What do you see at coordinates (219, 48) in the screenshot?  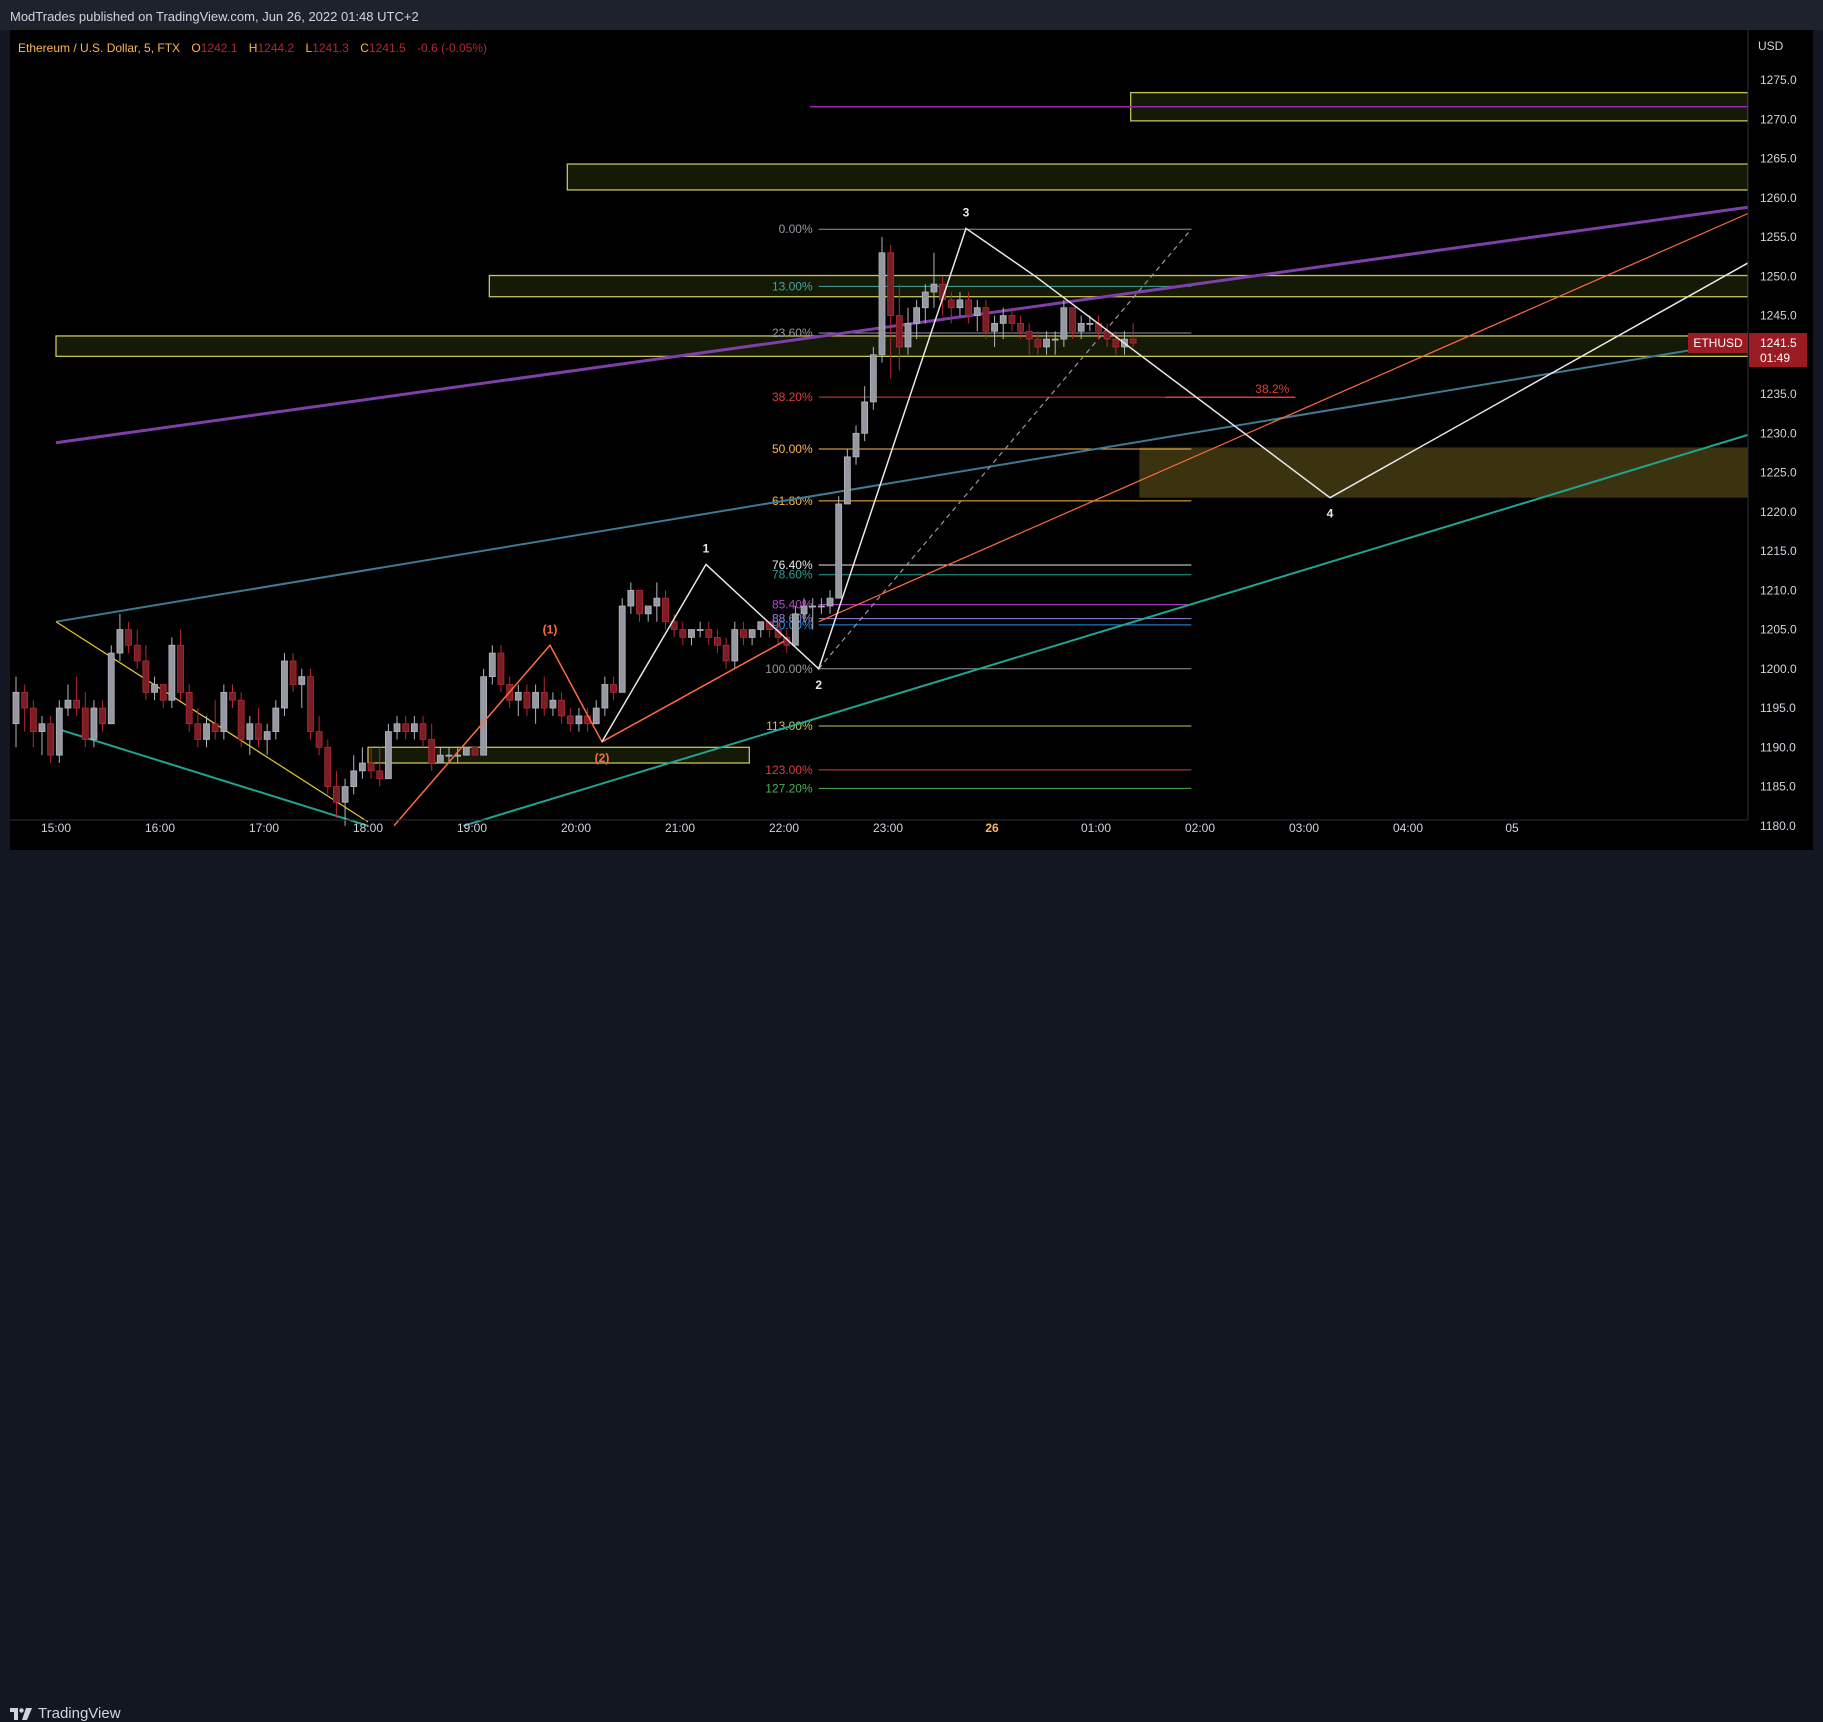 I see `open-value: 1242.1` at bounding box center [219, 48].